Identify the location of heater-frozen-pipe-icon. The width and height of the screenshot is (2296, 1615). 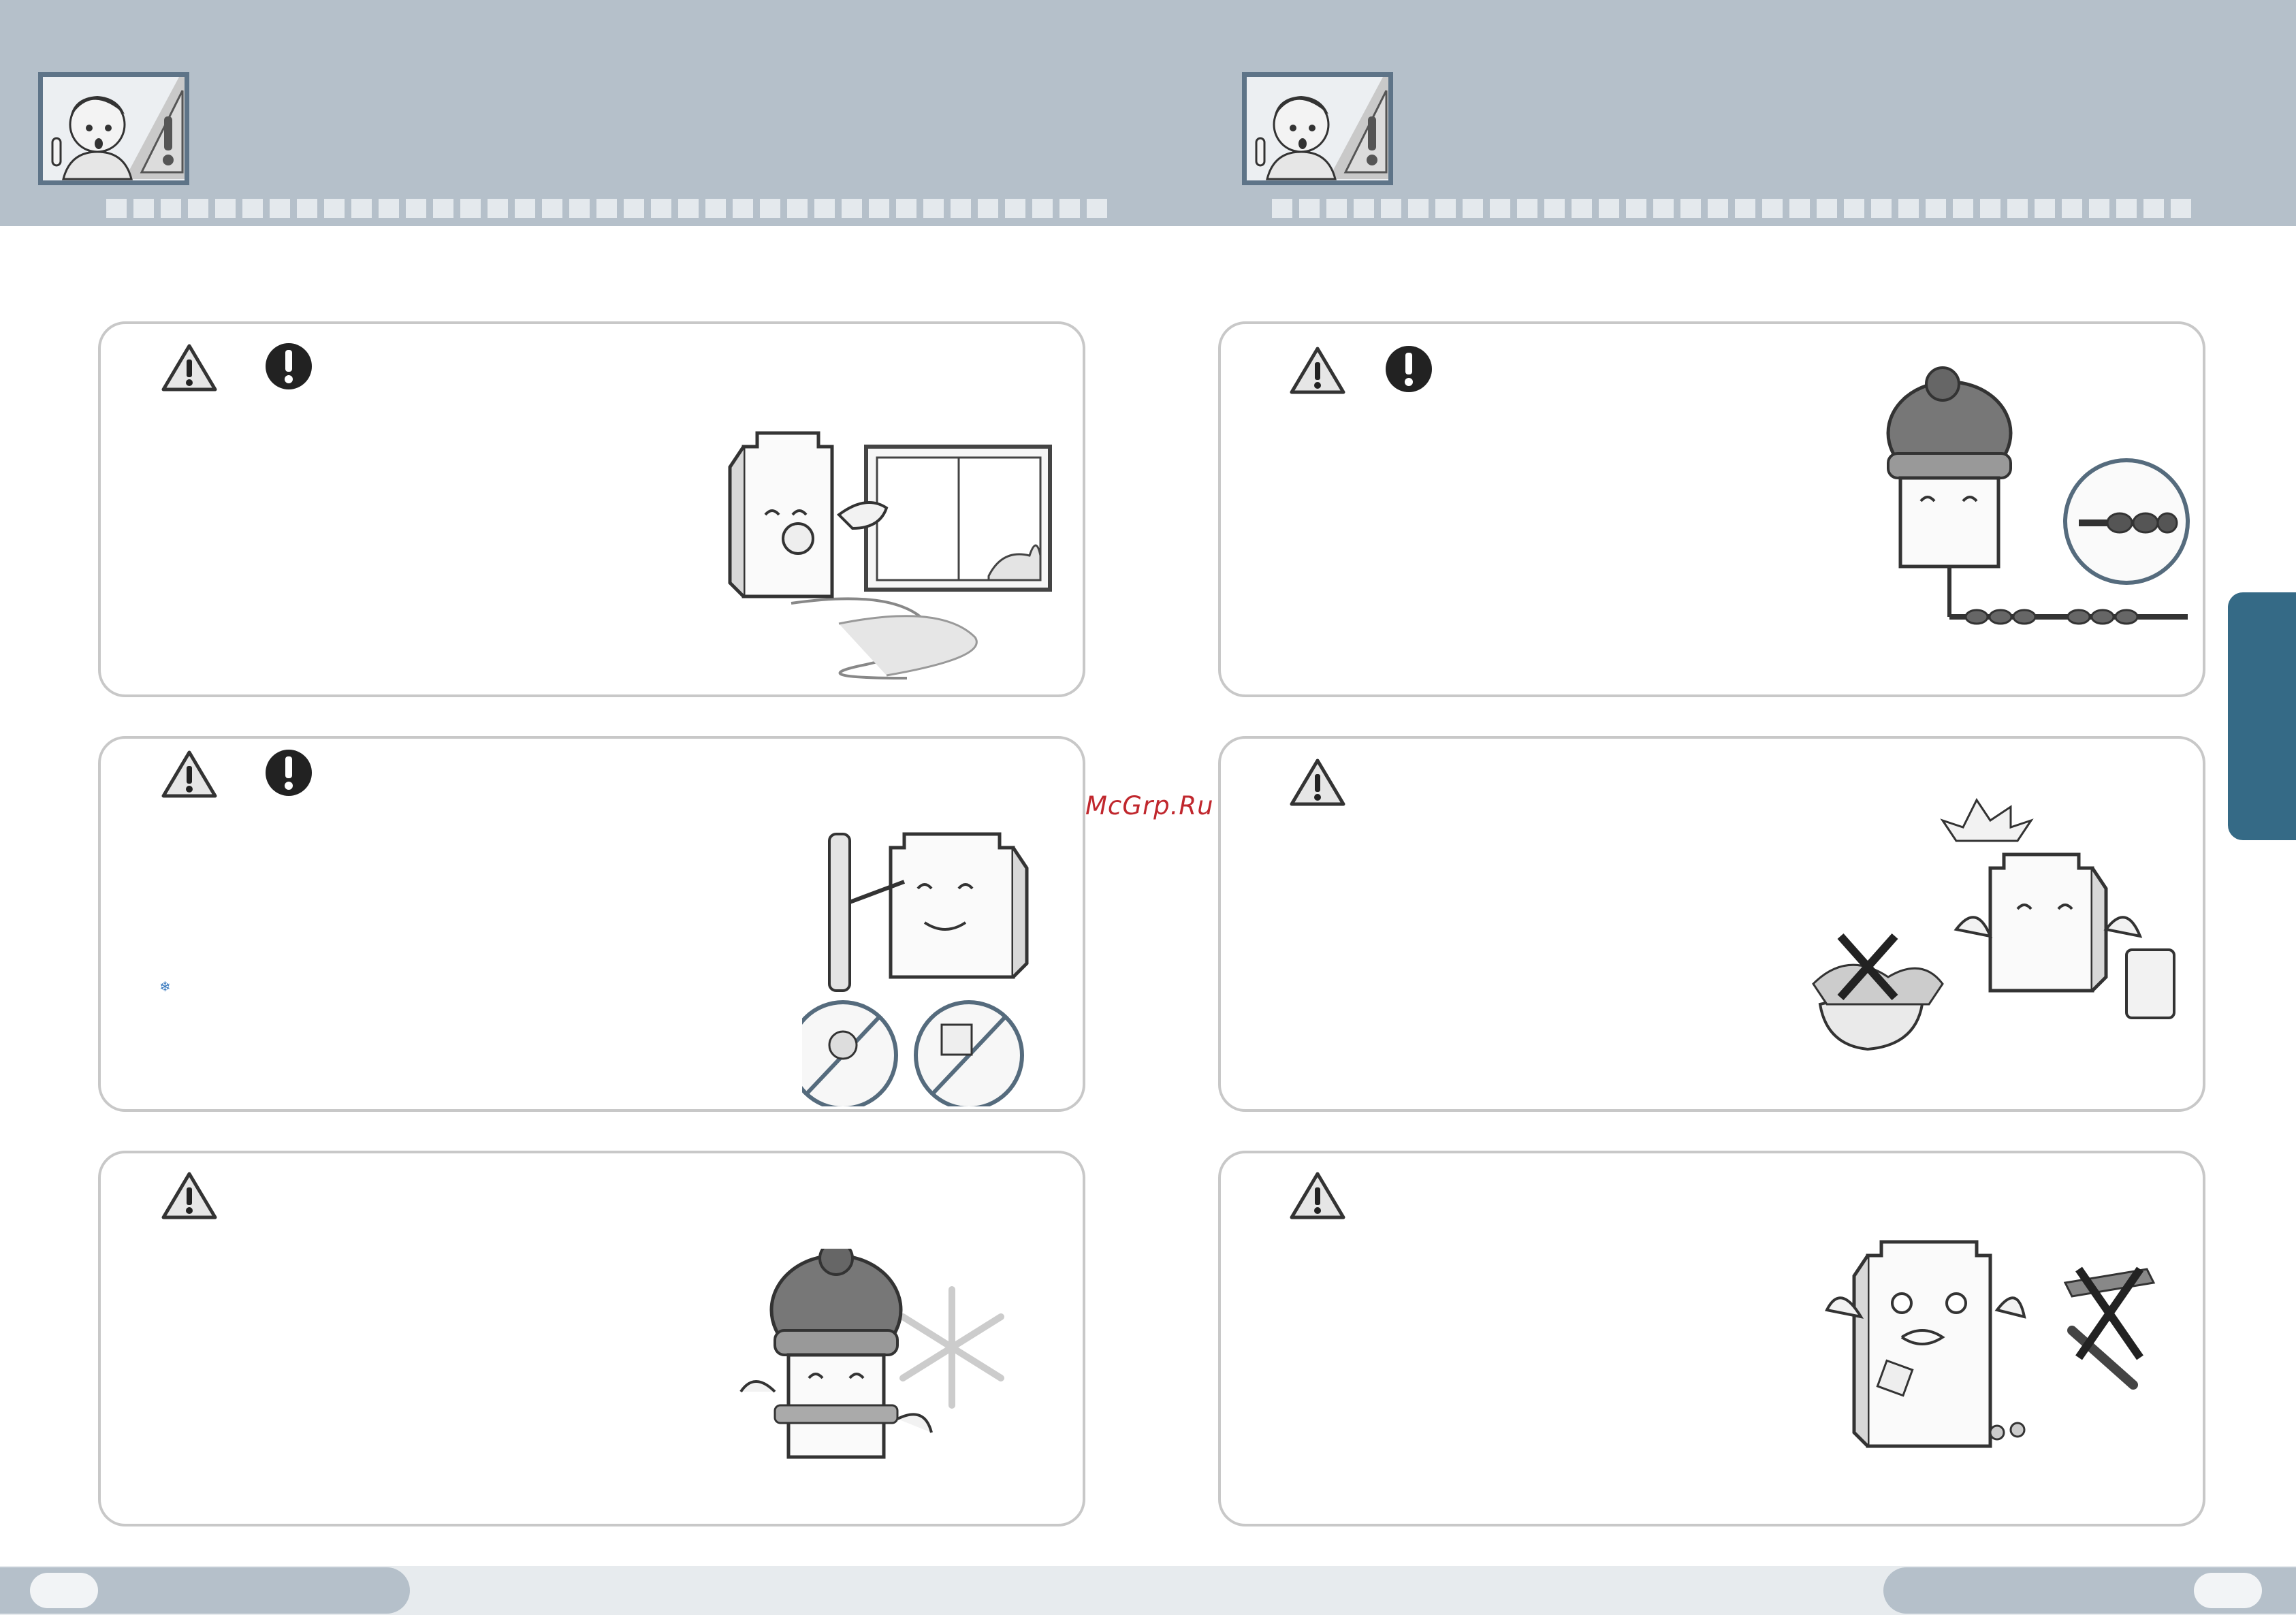
(2038, 495).